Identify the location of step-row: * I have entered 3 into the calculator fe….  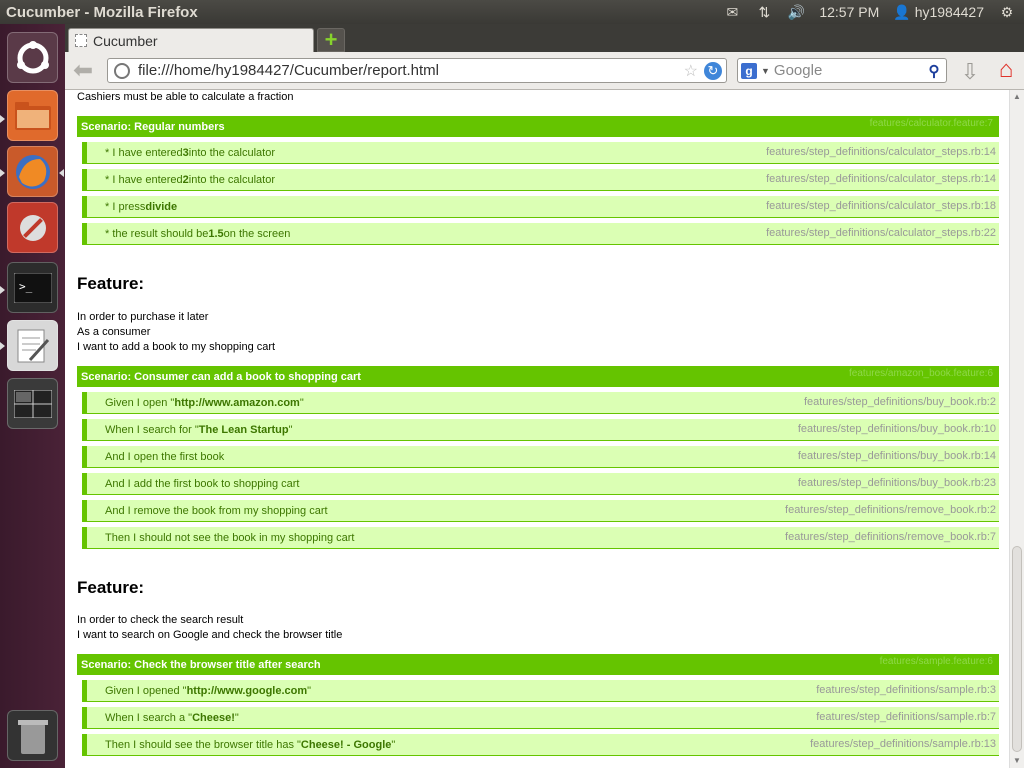
(540, 153).